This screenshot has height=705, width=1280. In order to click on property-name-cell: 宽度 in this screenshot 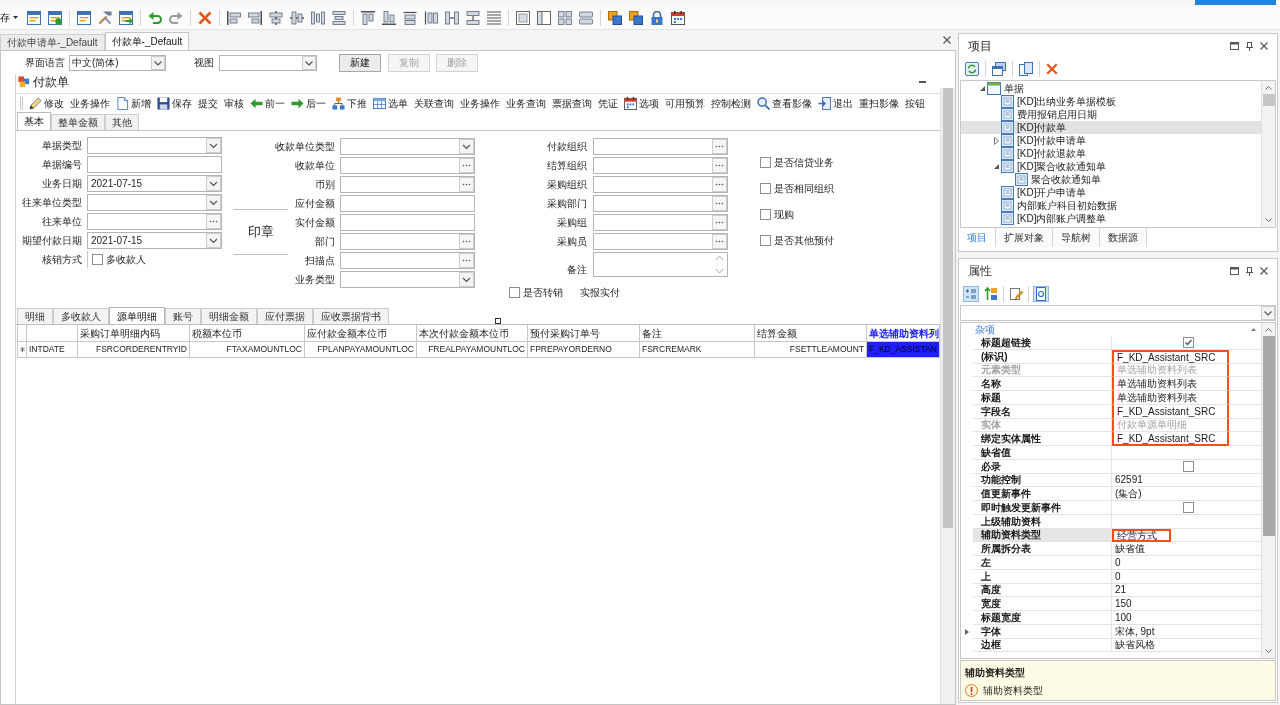, I will do `click(1042, 604)`.